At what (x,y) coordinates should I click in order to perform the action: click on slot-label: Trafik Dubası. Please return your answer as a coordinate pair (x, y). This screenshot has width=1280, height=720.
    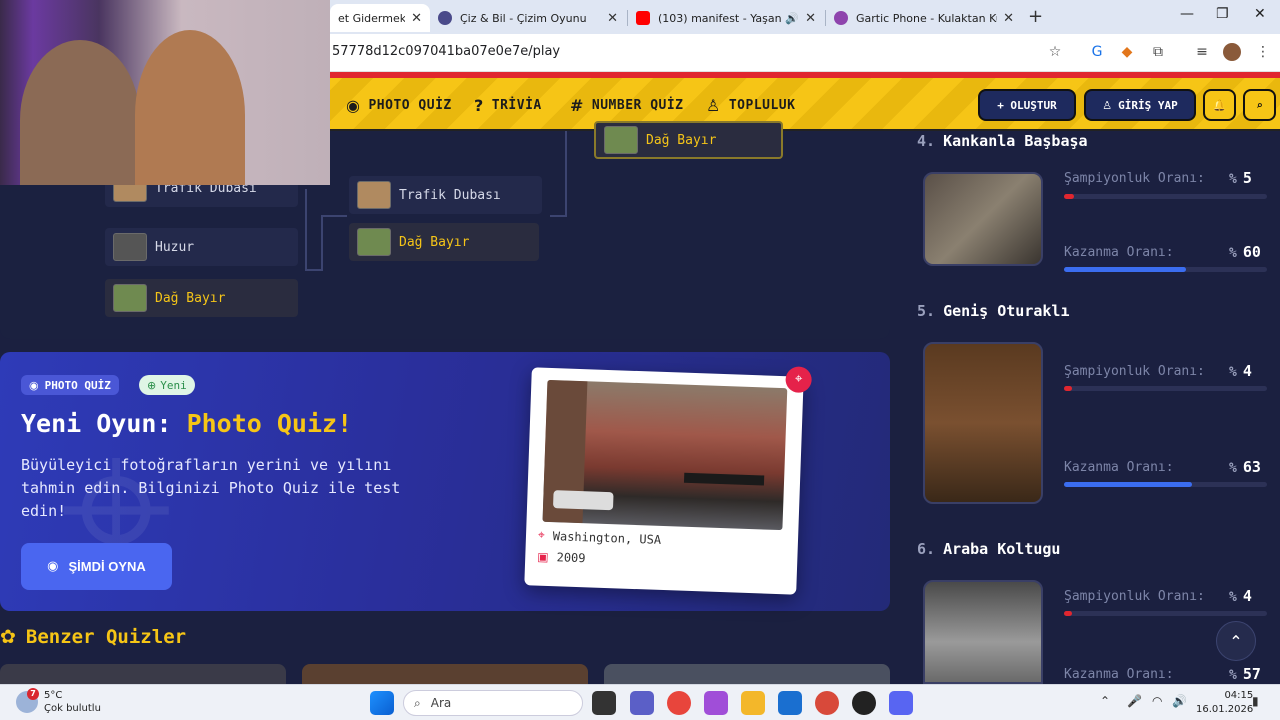
    Looking at the image, I should click on (450, 195).